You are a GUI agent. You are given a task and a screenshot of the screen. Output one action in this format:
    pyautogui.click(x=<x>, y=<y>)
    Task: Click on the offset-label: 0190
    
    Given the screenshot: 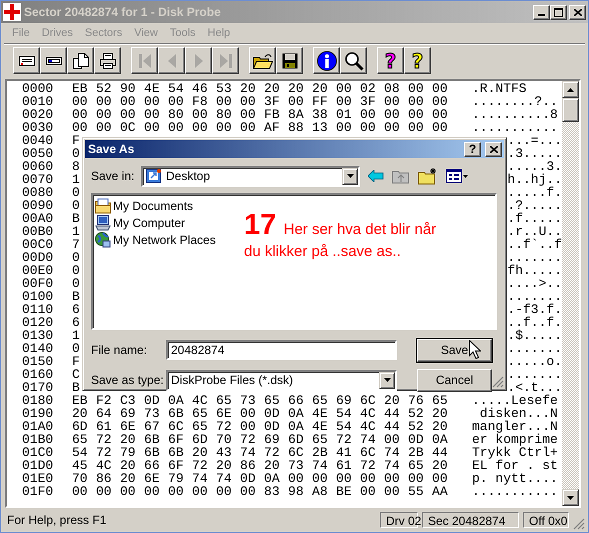 What is the action you would take?
    pyautogui.click(x=38, y=413)
    